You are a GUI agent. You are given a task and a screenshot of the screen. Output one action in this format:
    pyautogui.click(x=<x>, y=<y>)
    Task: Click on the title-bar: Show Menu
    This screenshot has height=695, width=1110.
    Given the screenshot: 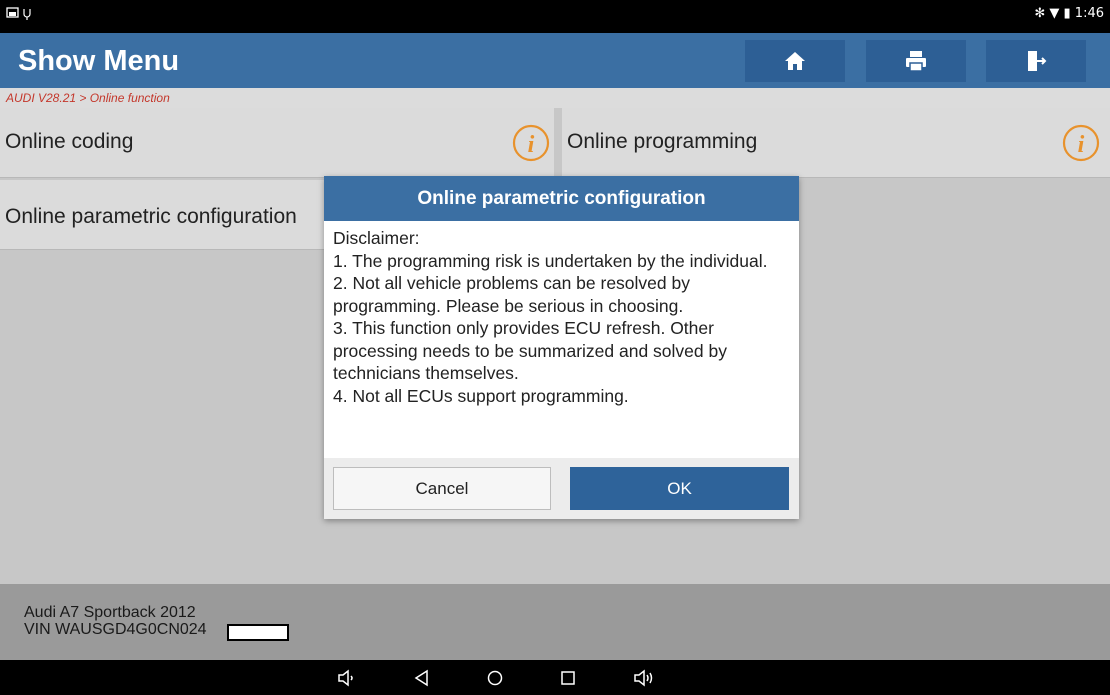 What is the action you would take?
    pyautogui.click(x=555, y=60)
    